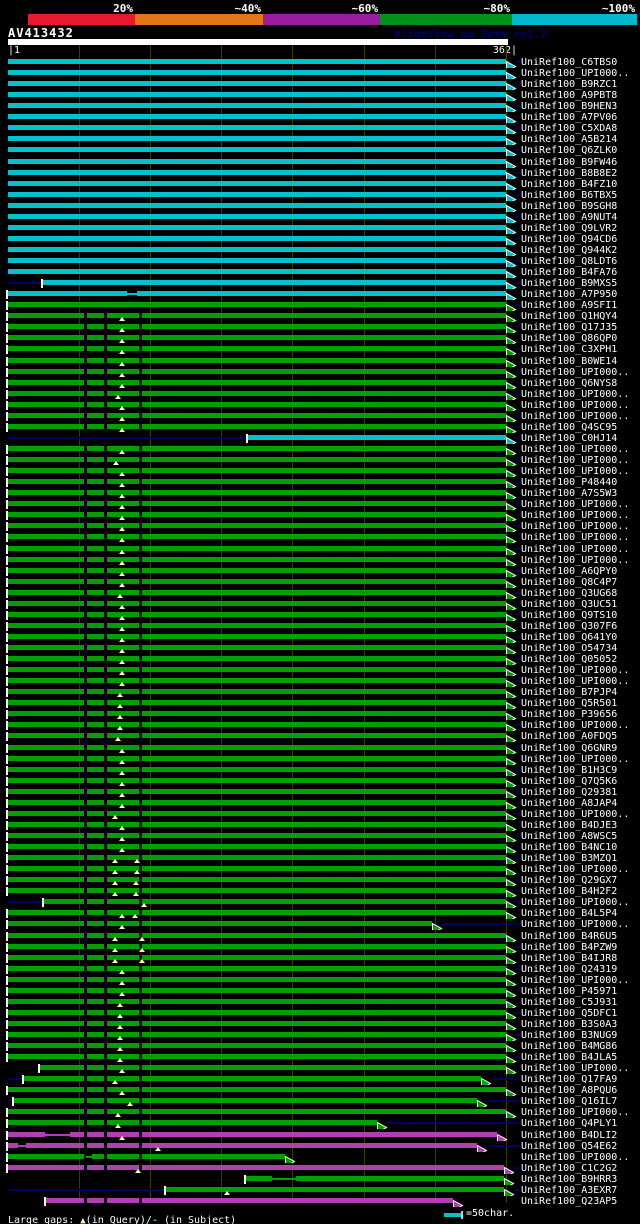 The height and width of the screenshot is (1224, 640). What do you see at coordinates (580, 1168) in the screenshot?
I see `hit-label: UniRef100_C1C2G2` at bounding box center [580, 1168].